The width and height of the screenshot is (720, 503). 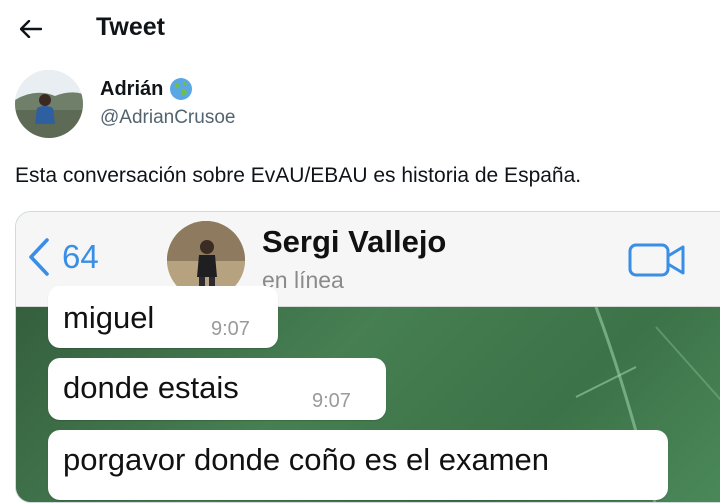 What do you see at coordinates (39, 257) in the screenshot?
I see `chevron-left-icon` at bounding box center [39, 257].